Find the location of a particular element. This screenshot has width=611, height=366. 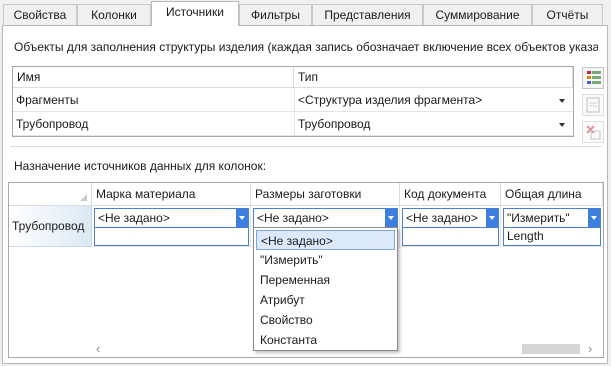

delete-source-icon is located at coordinates (593, 132).